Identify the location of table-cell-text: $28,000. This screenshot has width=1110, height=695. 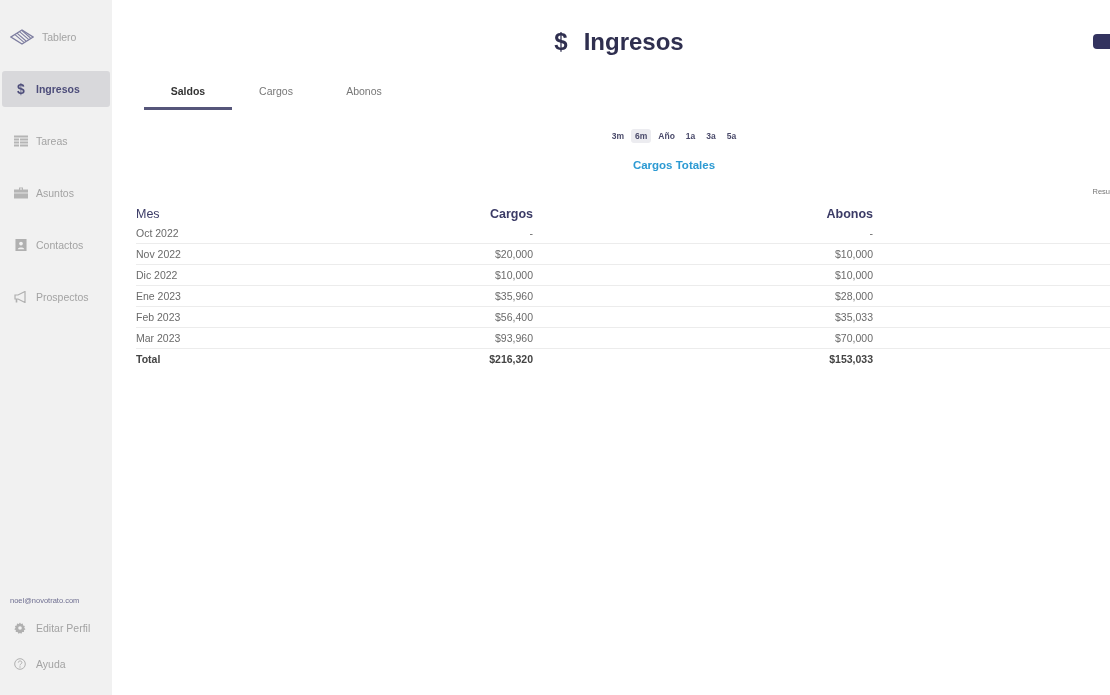
(853, 296).